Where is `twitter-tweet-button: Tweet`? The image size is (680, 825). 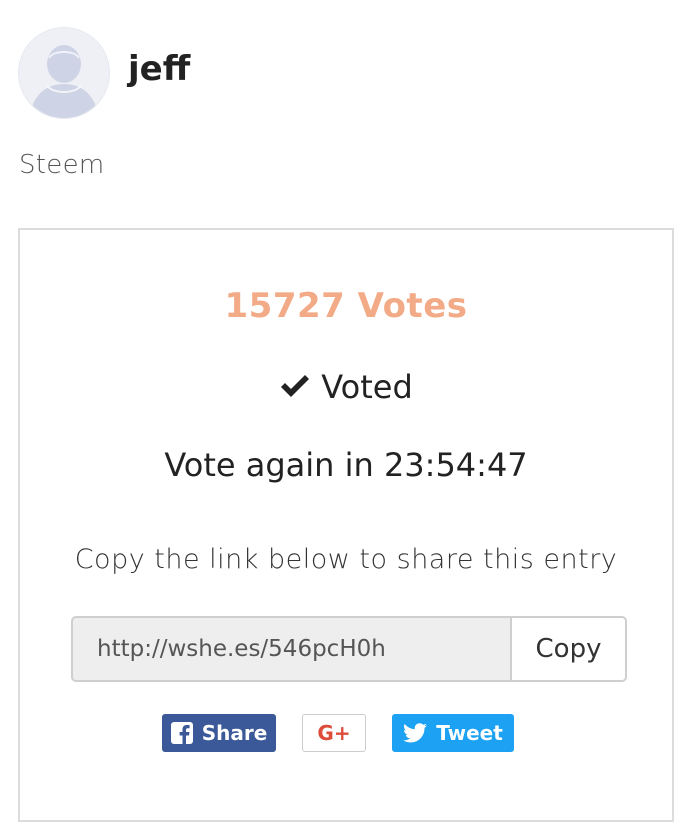 twitter-tweet-button: Tweet is located at coordinates (453, 733).